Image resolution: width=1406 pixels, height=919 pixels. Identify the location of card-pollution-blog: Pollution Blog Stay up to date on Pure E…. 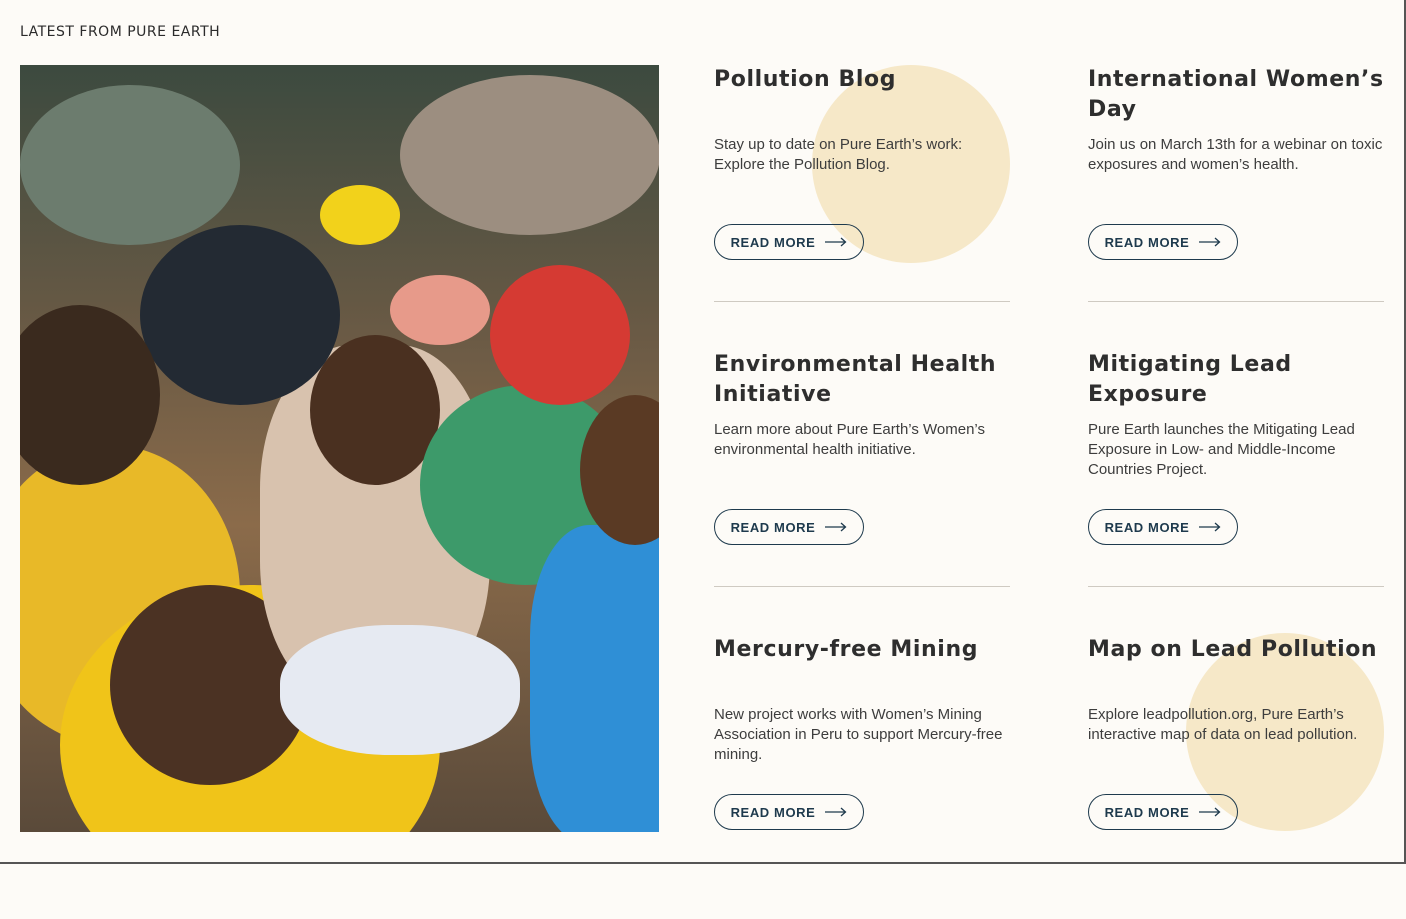
(862, 207).